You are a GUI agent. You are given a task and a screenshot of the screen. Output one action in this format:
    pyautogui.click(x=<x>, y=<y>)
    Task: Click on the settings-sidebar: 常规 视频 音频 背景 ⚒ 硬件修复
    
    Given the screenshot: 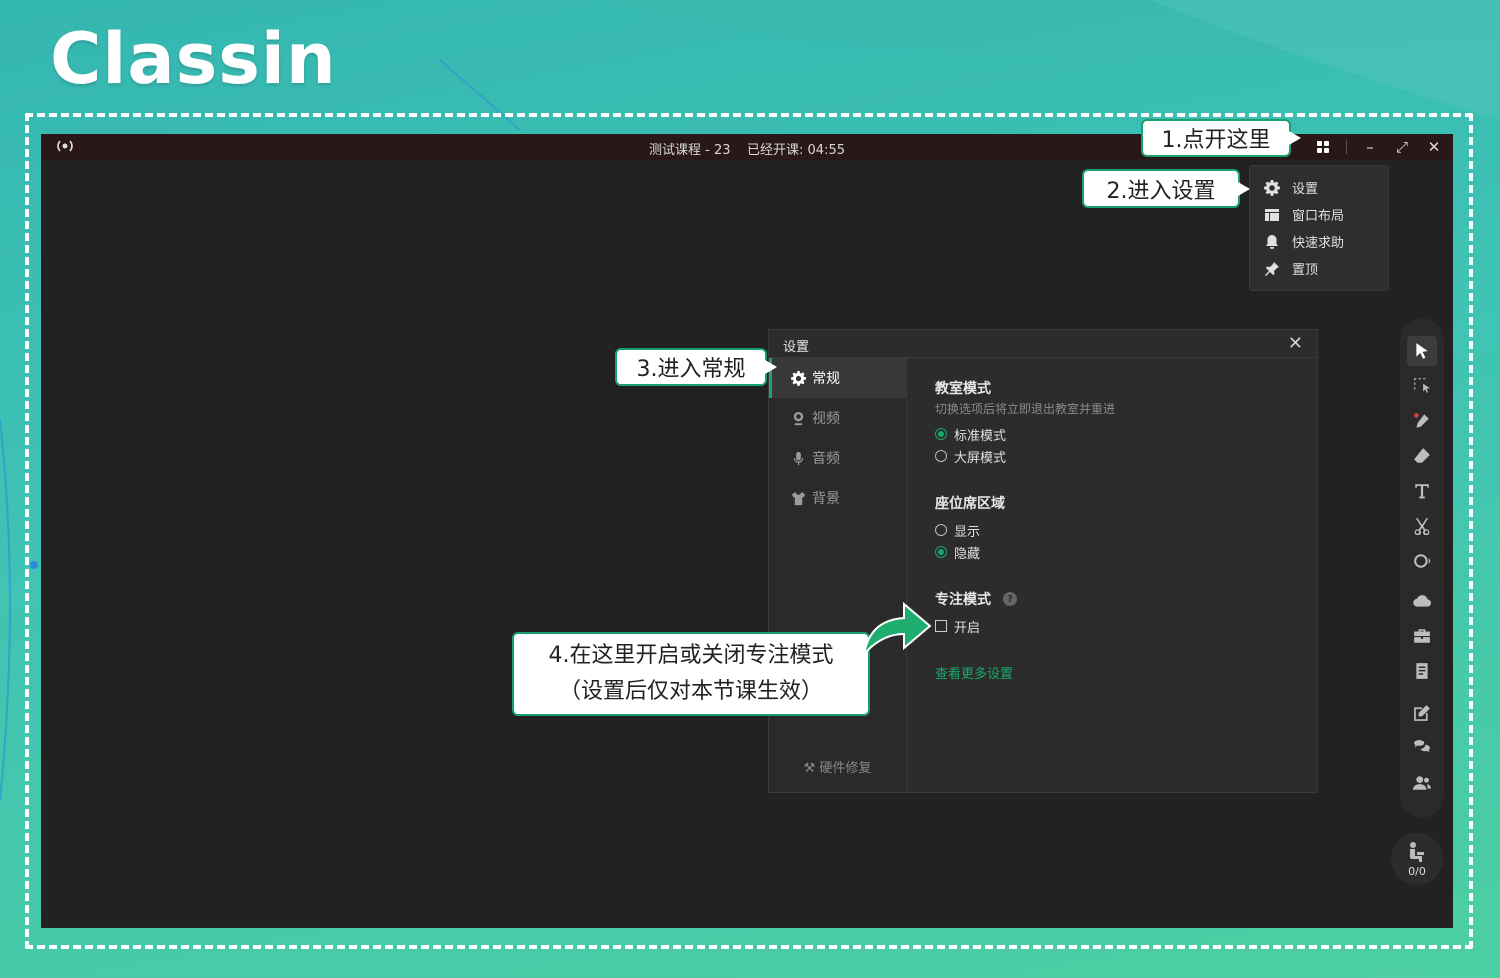 What is the action you would take?
    pyautogui.click(x=838, y=575)
    